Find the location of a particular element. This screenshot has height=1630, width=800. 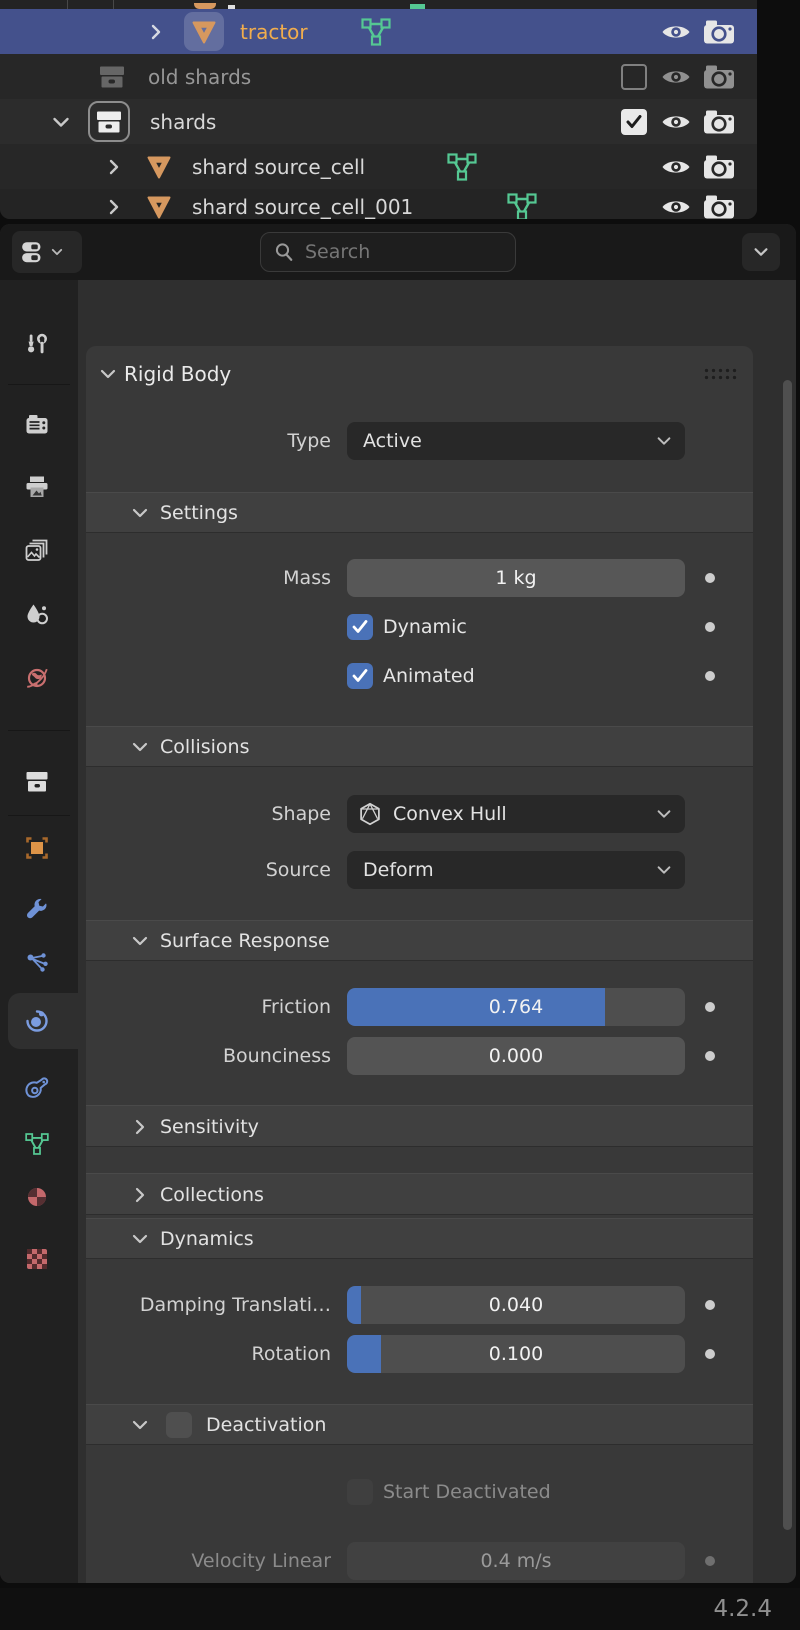

start-deactivated-label: Start Deactivated is located at coordinates (467, 1492).